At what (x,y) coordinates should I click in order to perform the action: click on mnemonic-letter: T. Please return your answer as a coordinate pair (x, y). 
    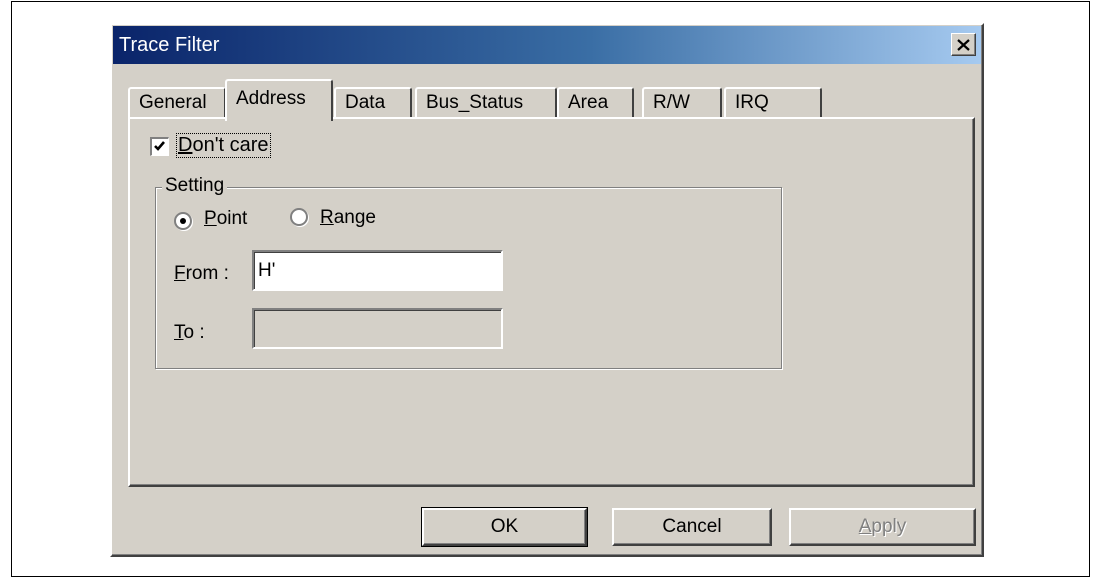
    Looking at the image, I should click on (179, 332).